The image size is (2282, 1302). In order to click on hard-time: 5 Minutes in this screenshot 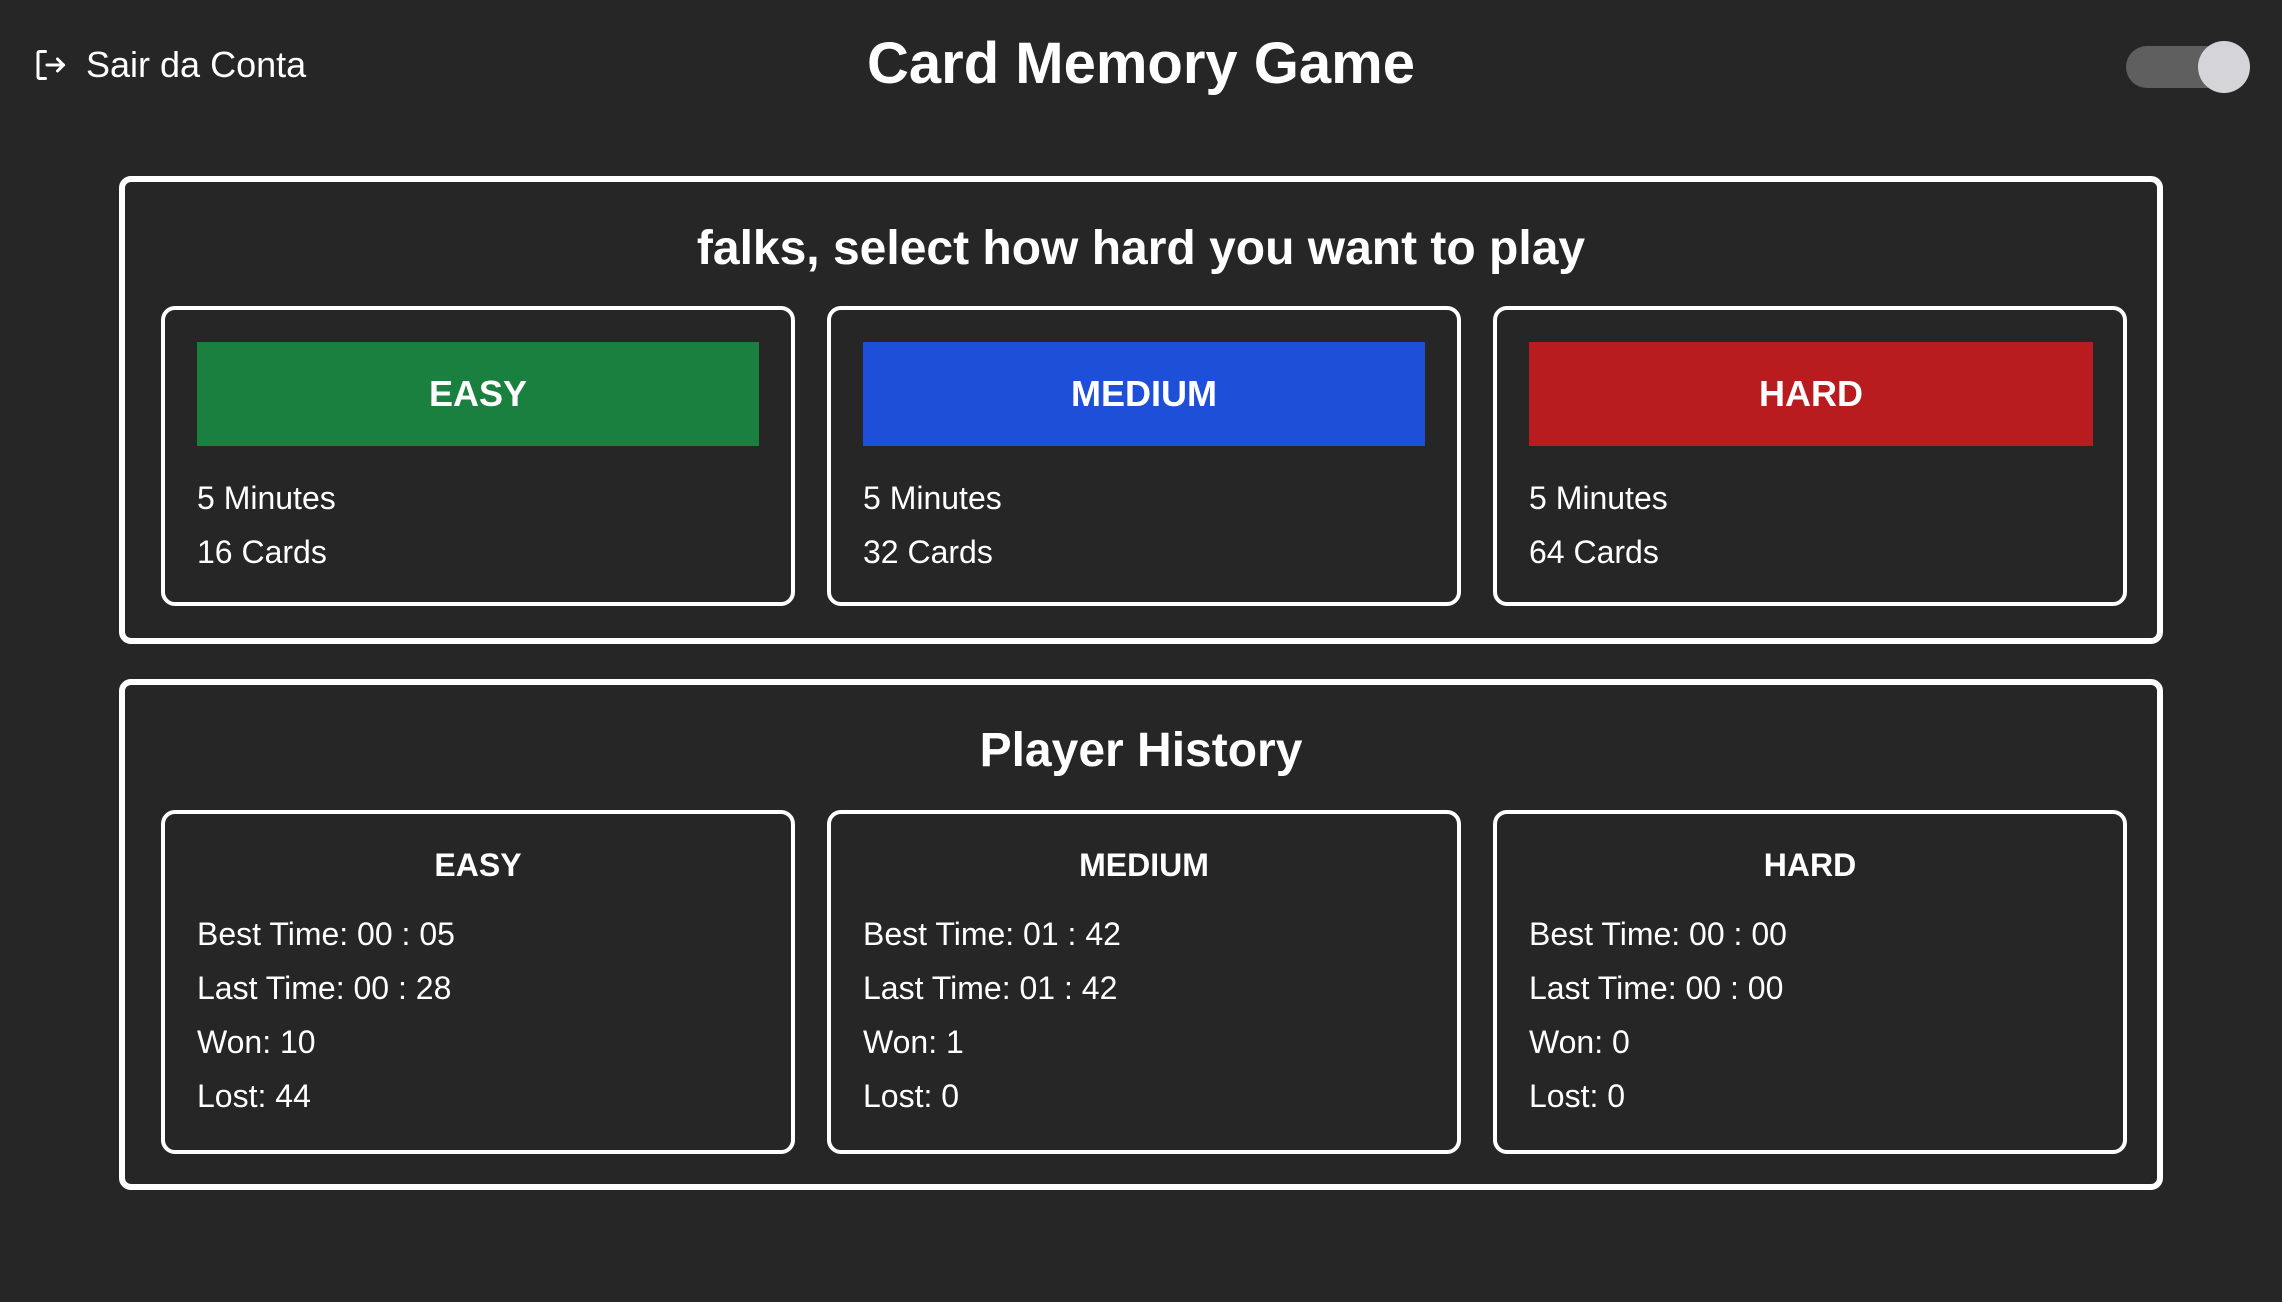, I will do `click(1598, 498)`.